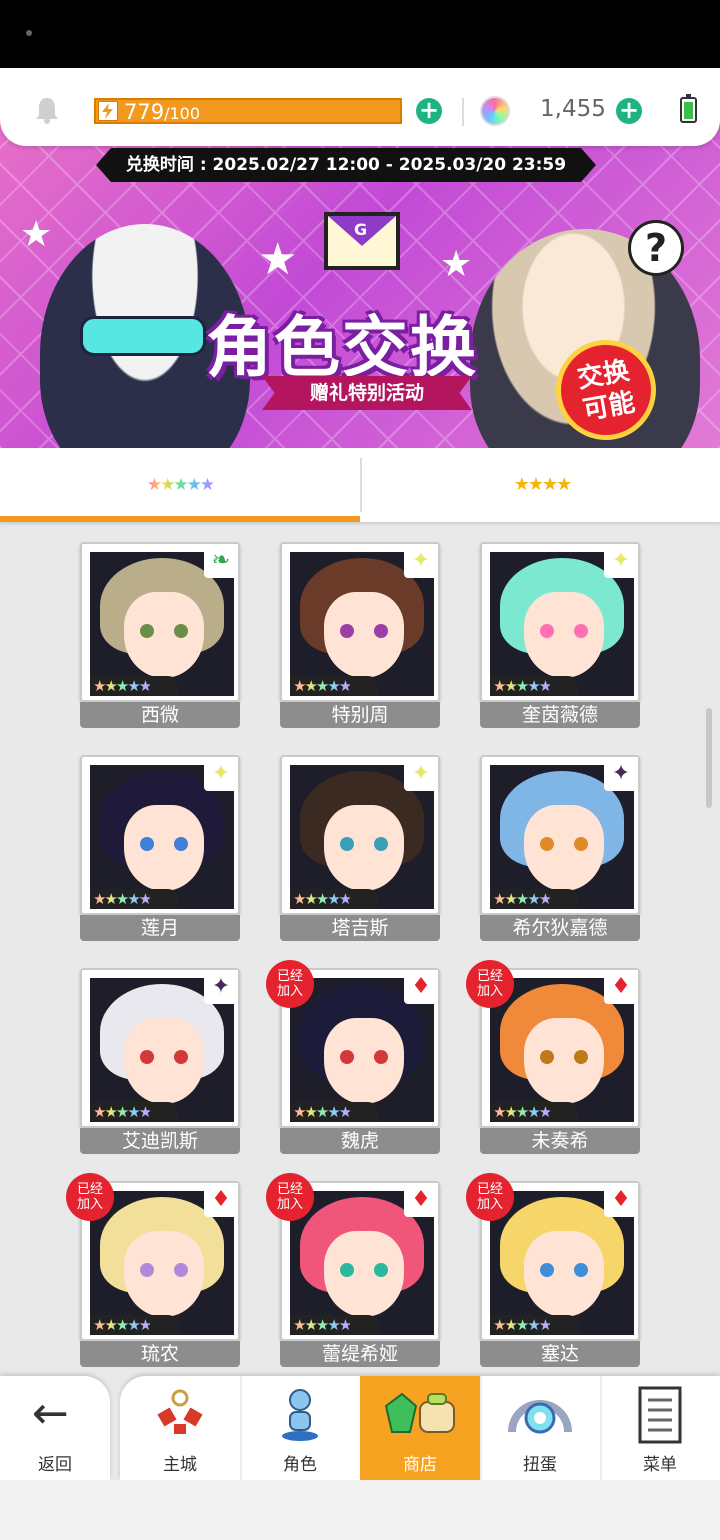  I want to click on character-name: 西微, so click(160, 715).